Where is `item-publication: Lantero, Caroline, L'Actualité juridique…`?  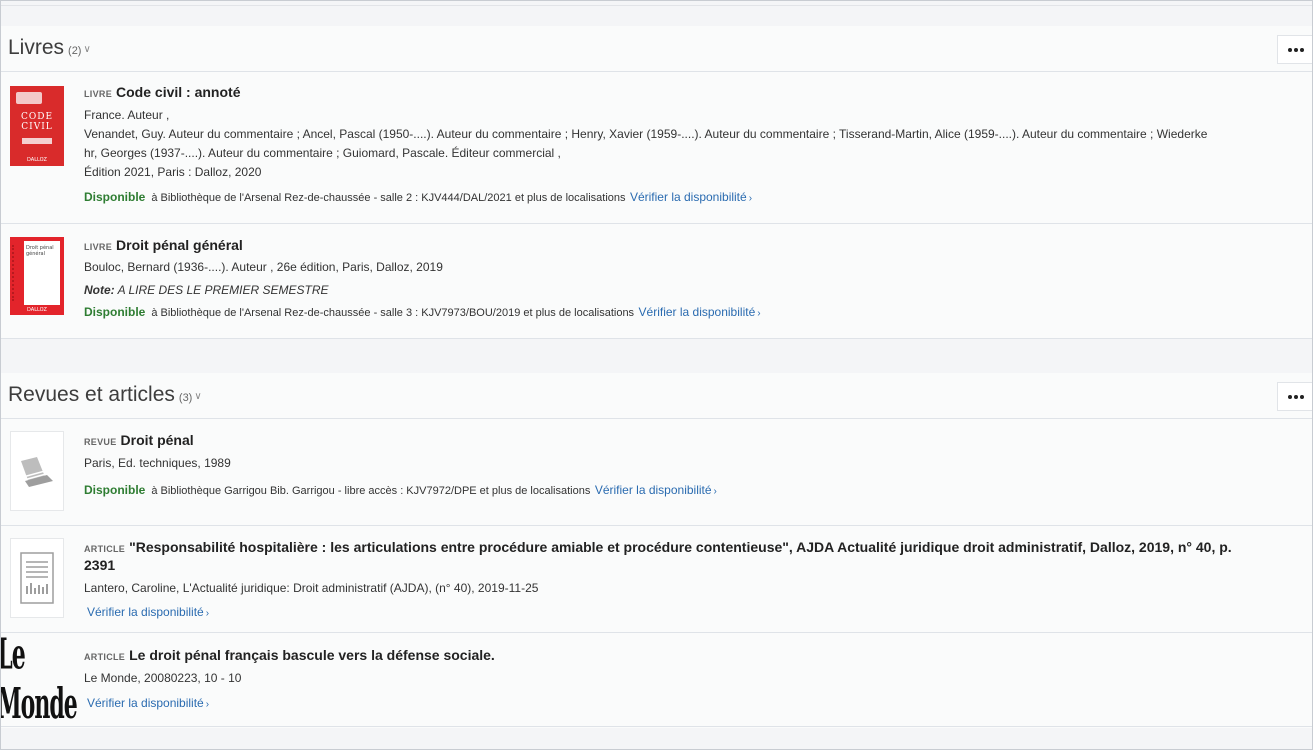
item-publication: Lantero, Caroline, L'Actualité juridique… is located at coordinates (311, 588).